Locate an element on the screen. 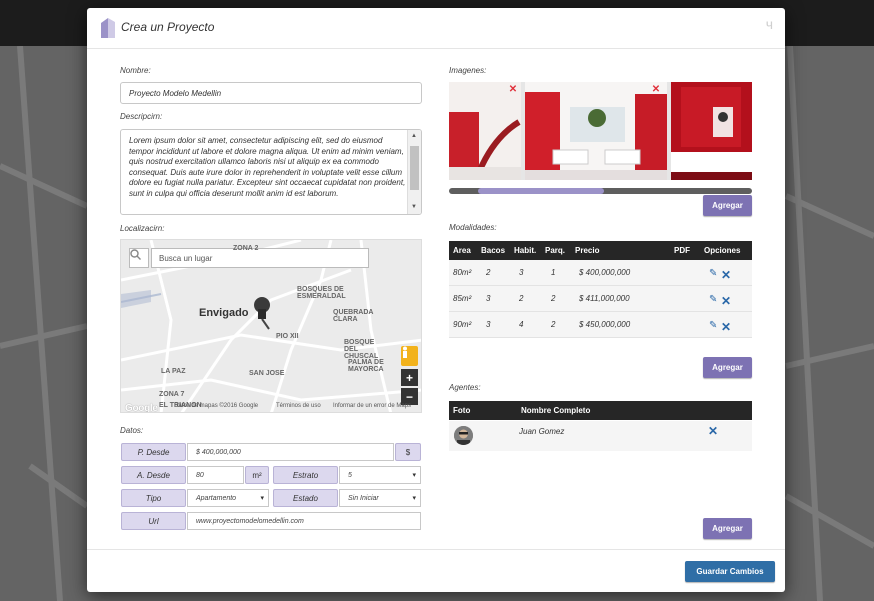  col-nombre: Nombre Completo is located at coordinates (556, 410).